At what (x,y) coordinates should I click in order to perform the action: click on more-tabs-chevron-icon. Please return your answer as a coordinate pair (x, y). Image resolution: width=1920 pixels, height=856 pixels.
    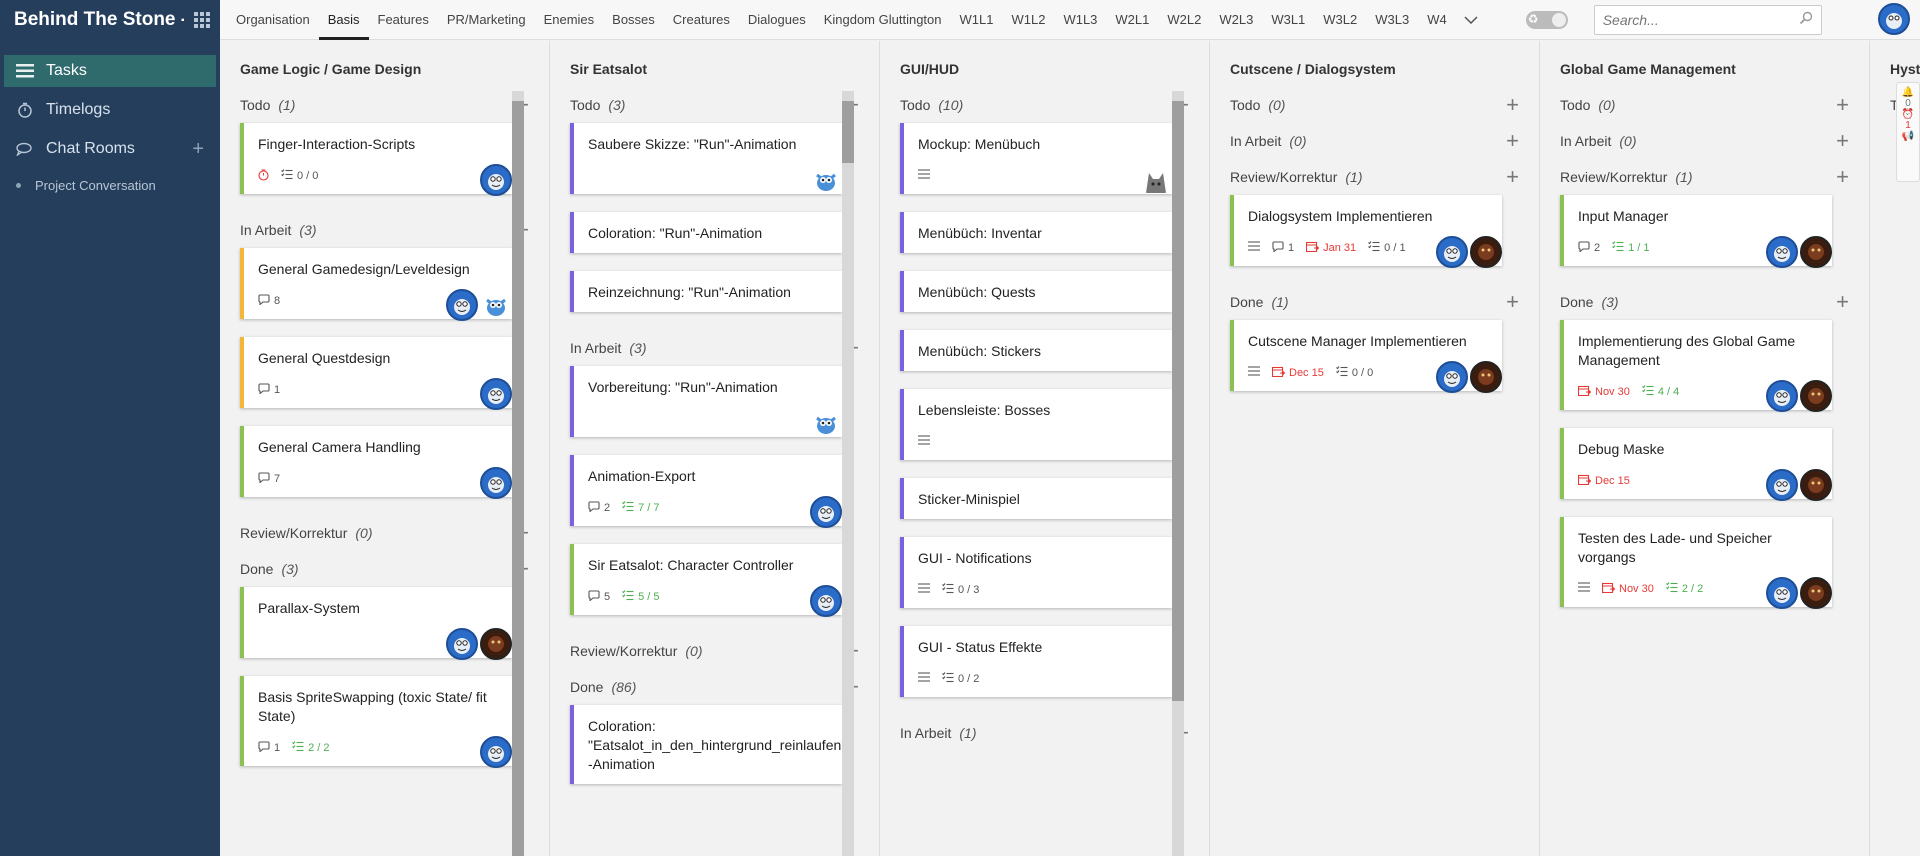
    Looking at the image, I should click on (1471, 20).